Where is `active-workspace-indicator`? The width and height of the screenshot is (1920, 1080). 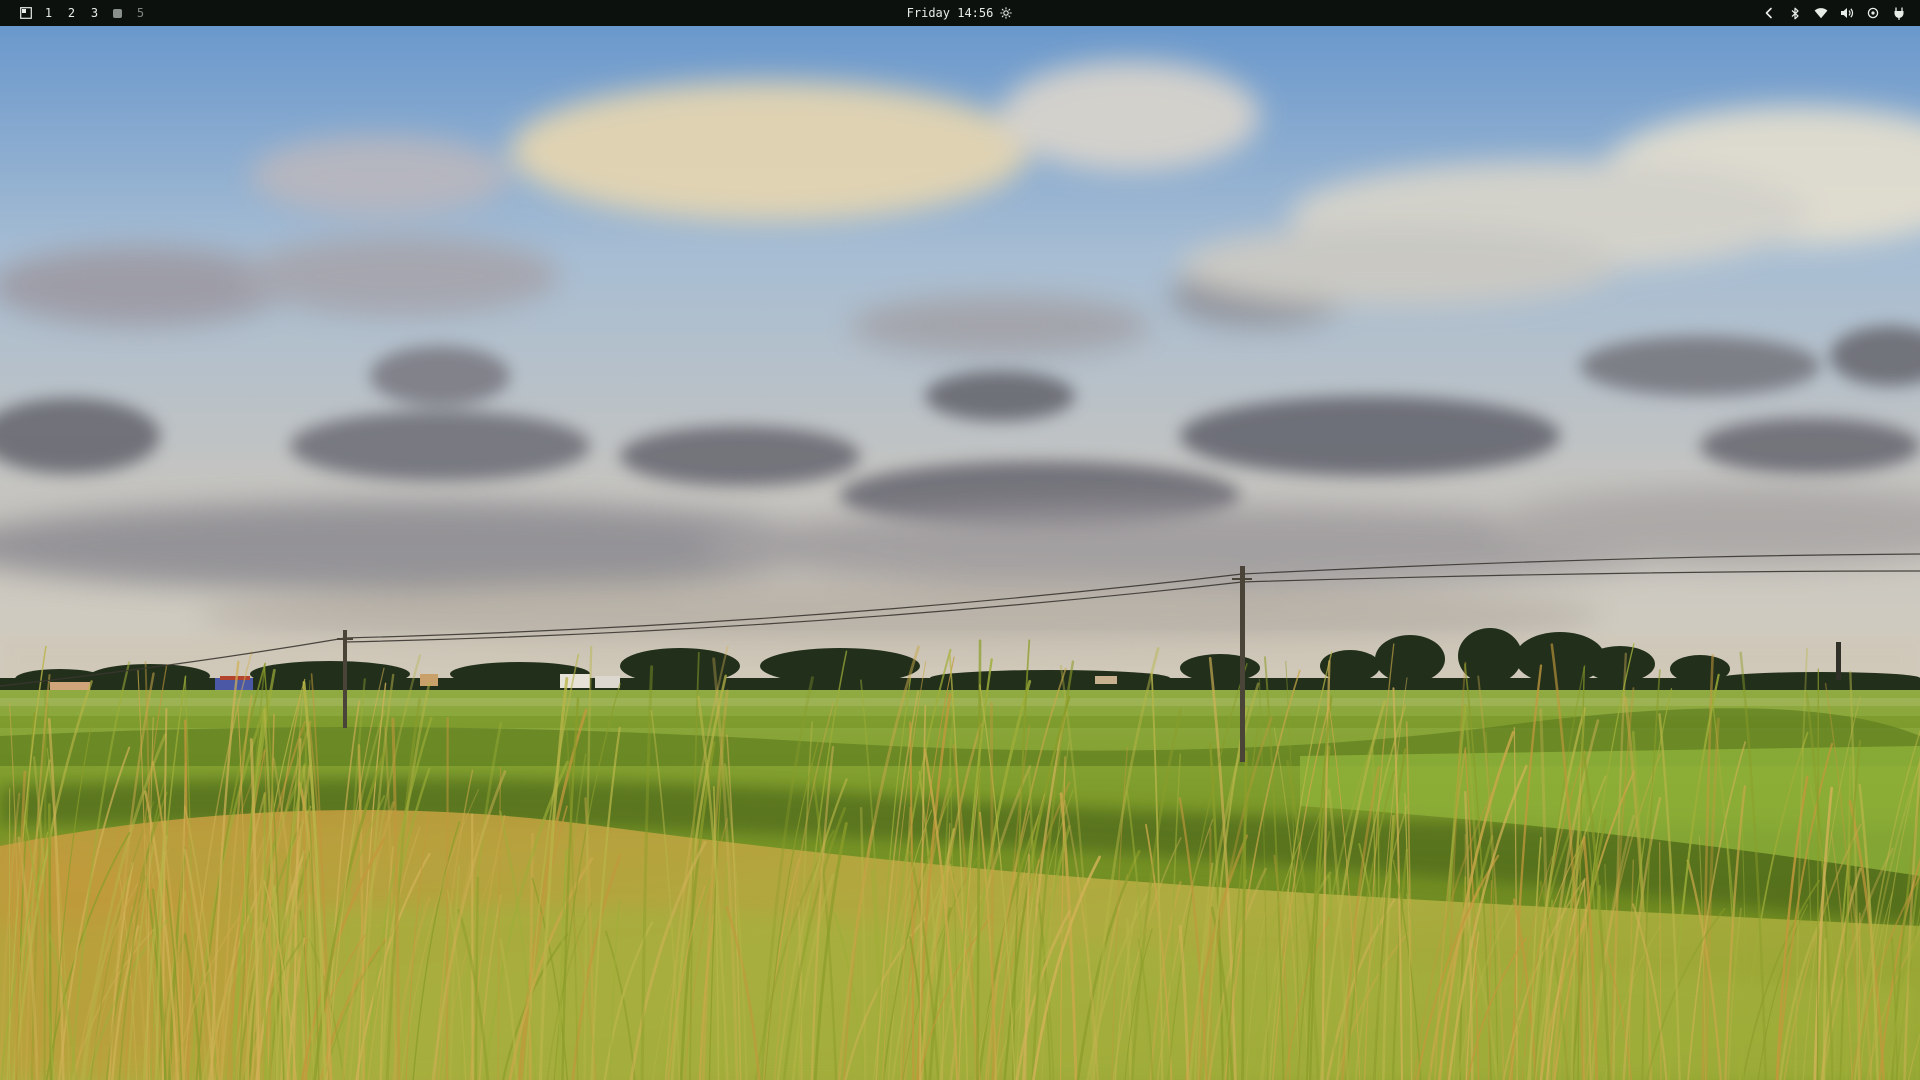 active-workspace-indicator is located at coordinates (117, 13).